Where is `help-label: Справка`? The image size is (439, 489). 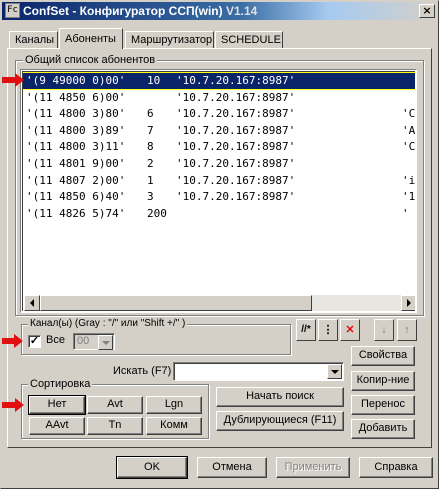
help-label: Справка is located at coordinates (396, 467).